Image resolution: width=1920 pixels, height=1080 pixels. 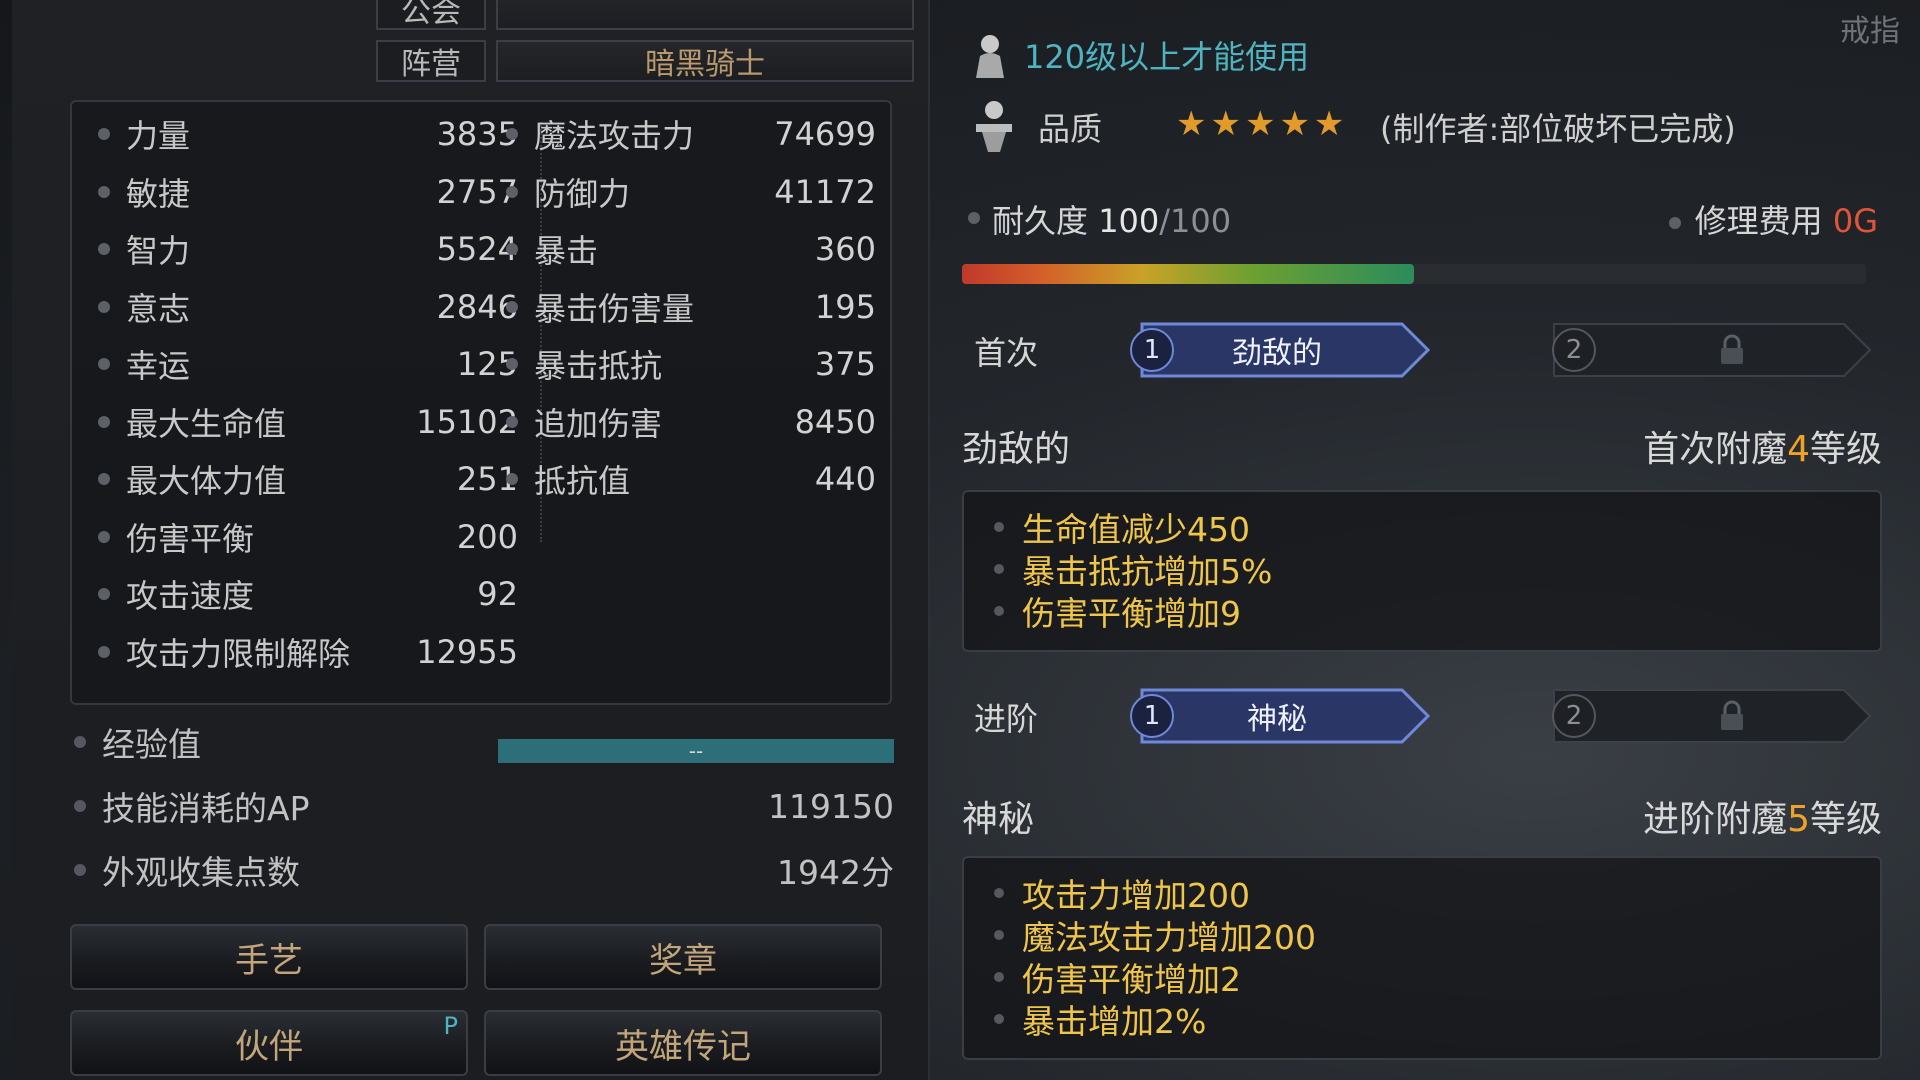 I want to click on effect-text: 生命值减少450, so click(x=1136, y=529).